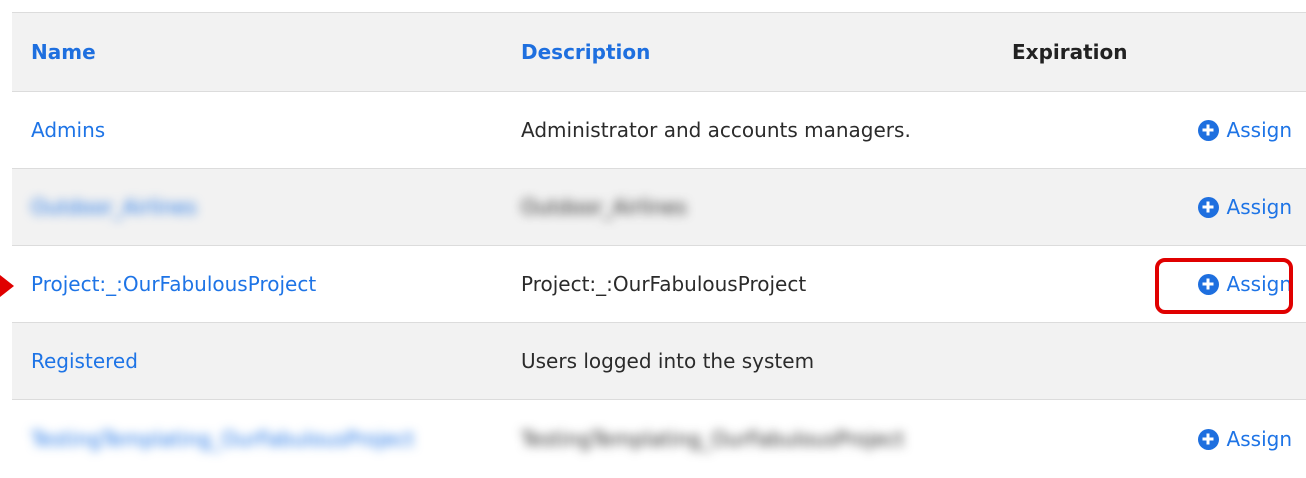 The image size is (1306, 478). I want to click on group-name-cell: Admins, so click(68, 130).